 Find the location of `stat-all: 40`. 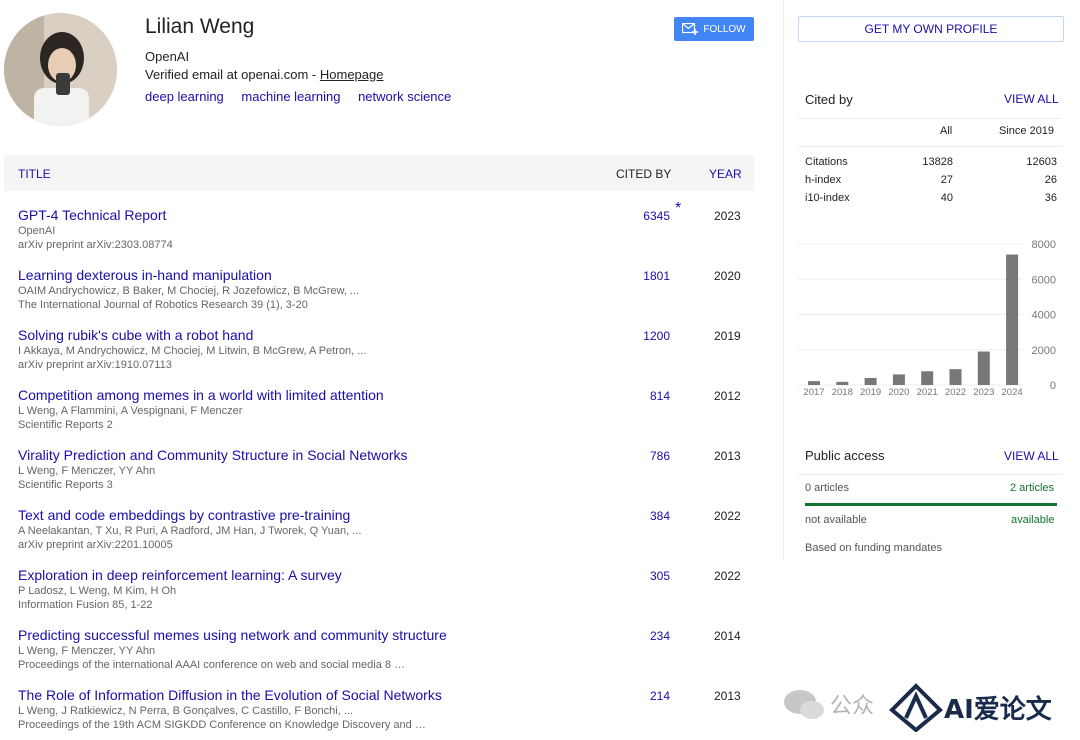

stat-all: 40 is located at coordinates (946, 198).